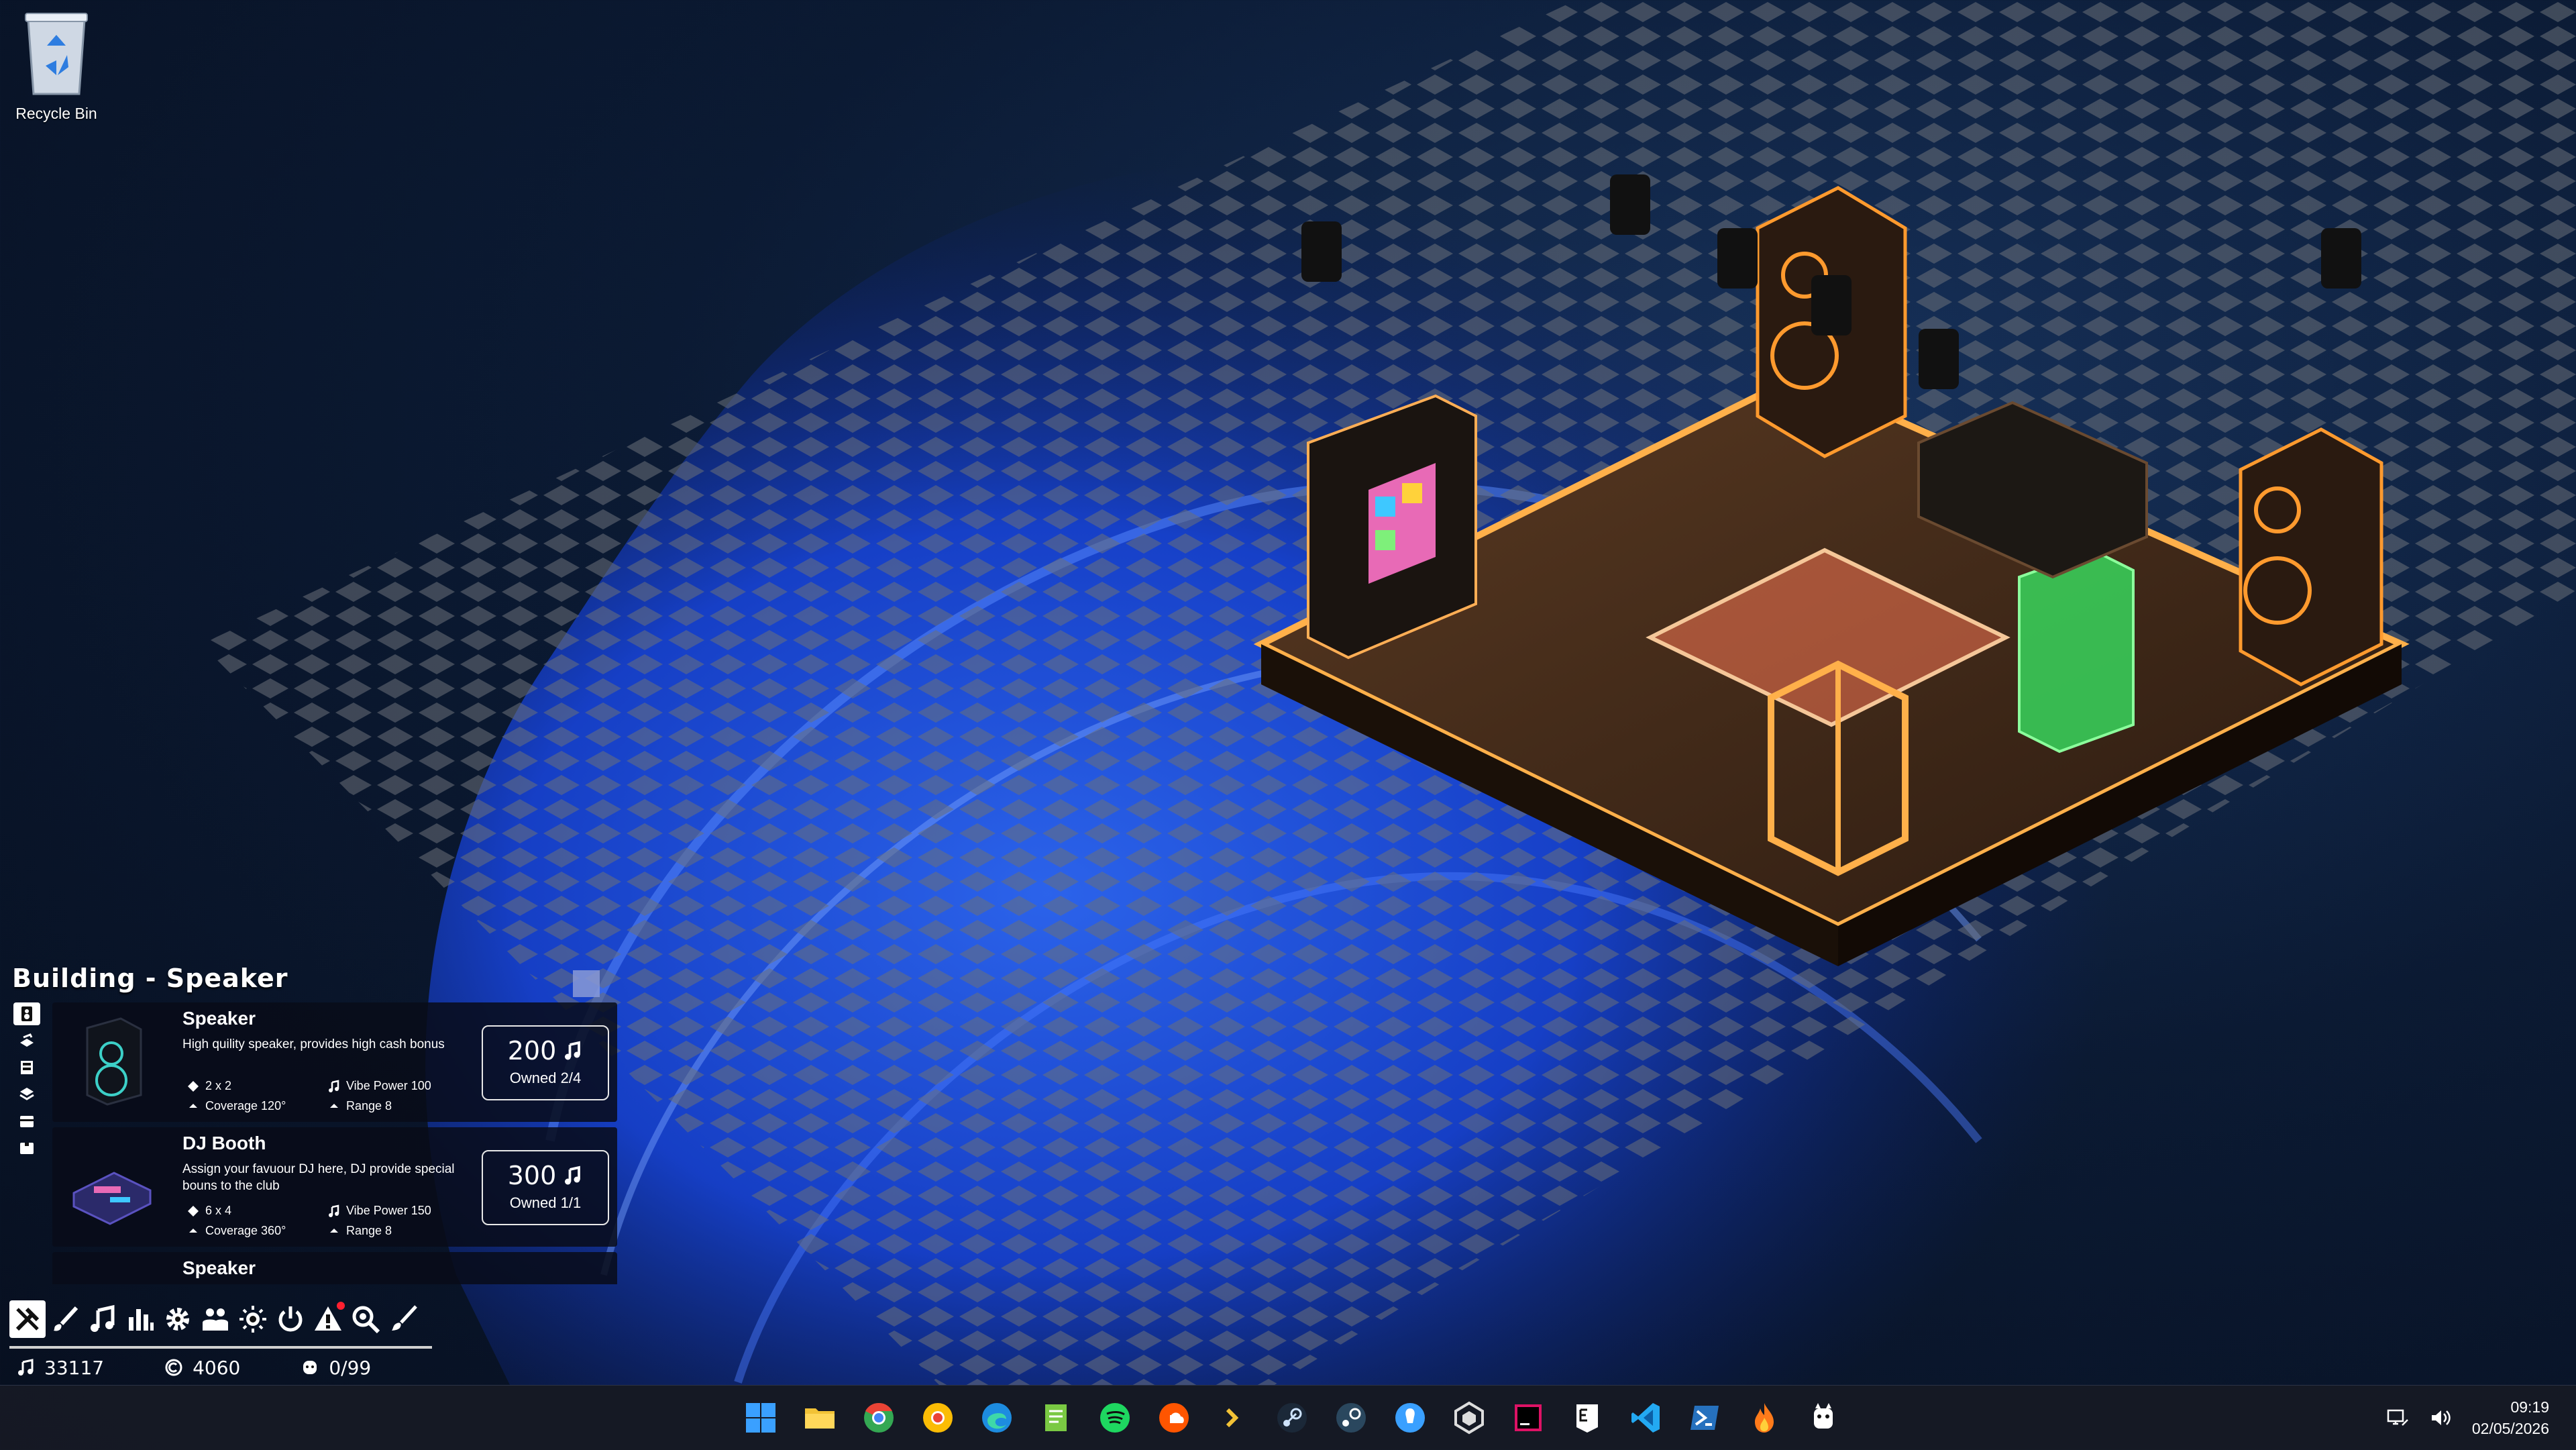 This screenshot has height=1450, width=2576. I want to click on dj-booth-icon, so click(27, 1040).